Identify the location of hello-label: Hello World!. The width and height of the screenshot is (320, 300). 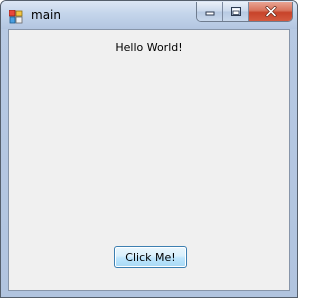
(149, 47).